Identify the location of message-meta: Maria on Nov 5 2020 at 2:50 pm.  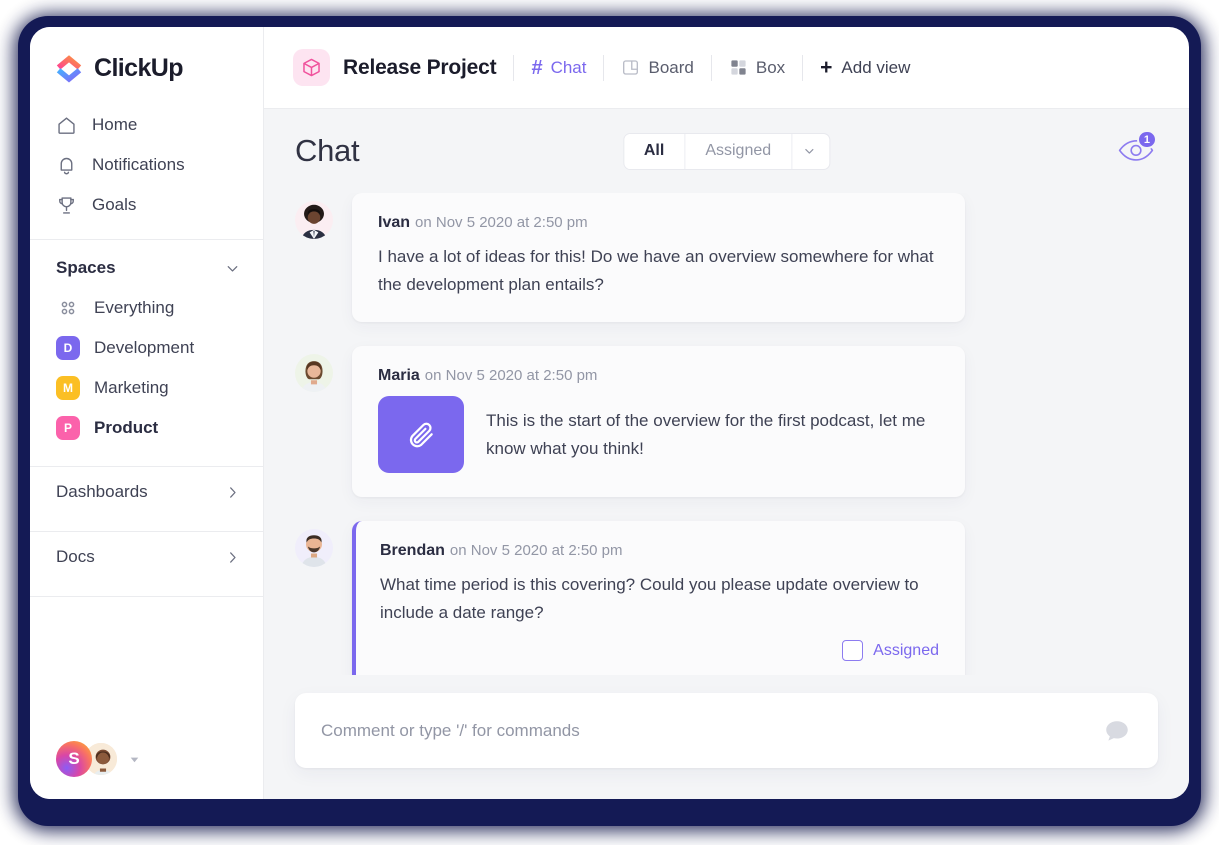
(658, 376).